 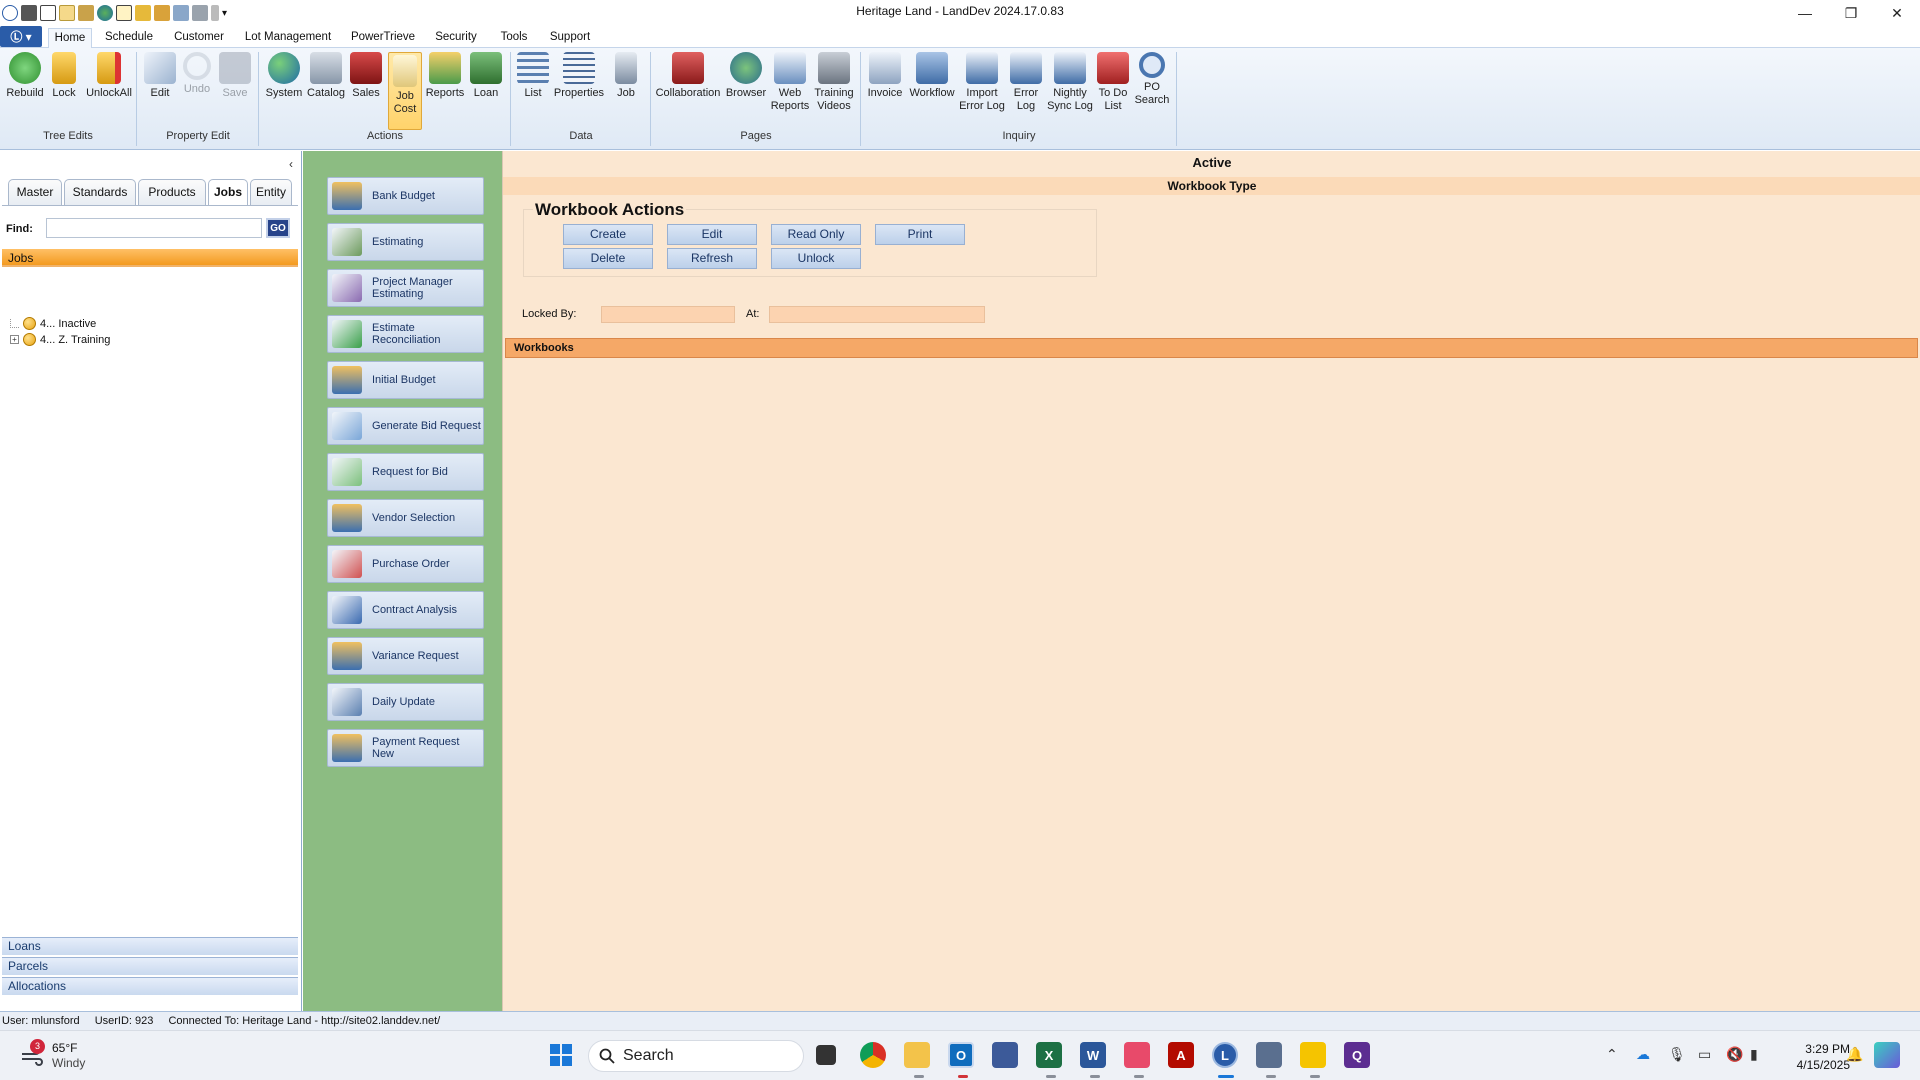 What do you see at coordinates (712, 258) in the screenshot?
I see `refresh-button: Refresh` at bounding box center [712, 258].